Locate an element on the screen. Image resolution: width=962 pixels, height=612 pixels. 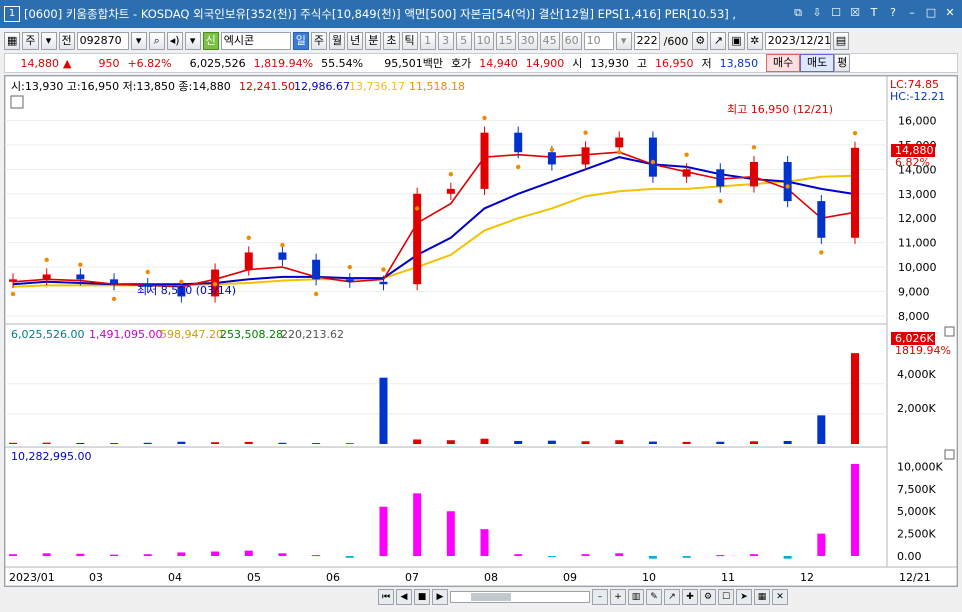
chart-tool-icon: ↗ is located at coordinates (718, 41).